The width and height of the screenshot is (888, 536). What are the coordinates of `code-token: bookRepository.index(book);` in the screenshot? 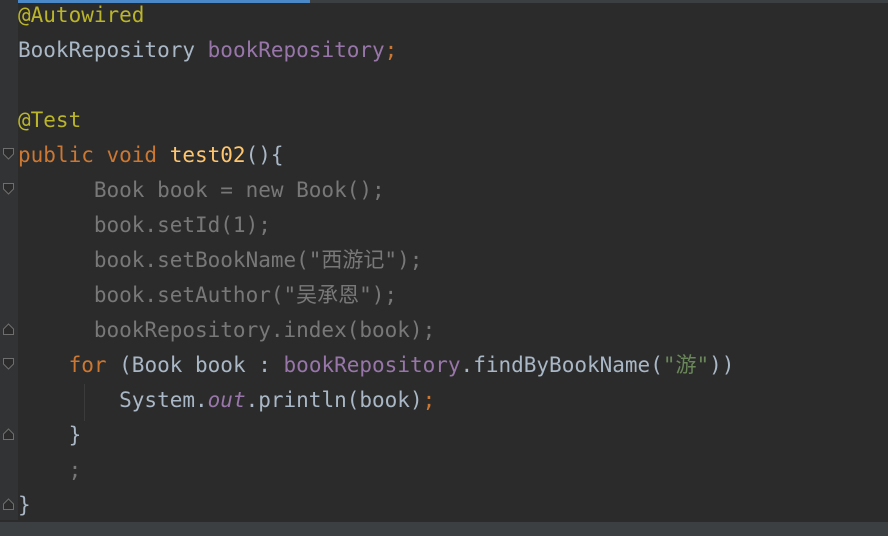 It's located at (227, 330).